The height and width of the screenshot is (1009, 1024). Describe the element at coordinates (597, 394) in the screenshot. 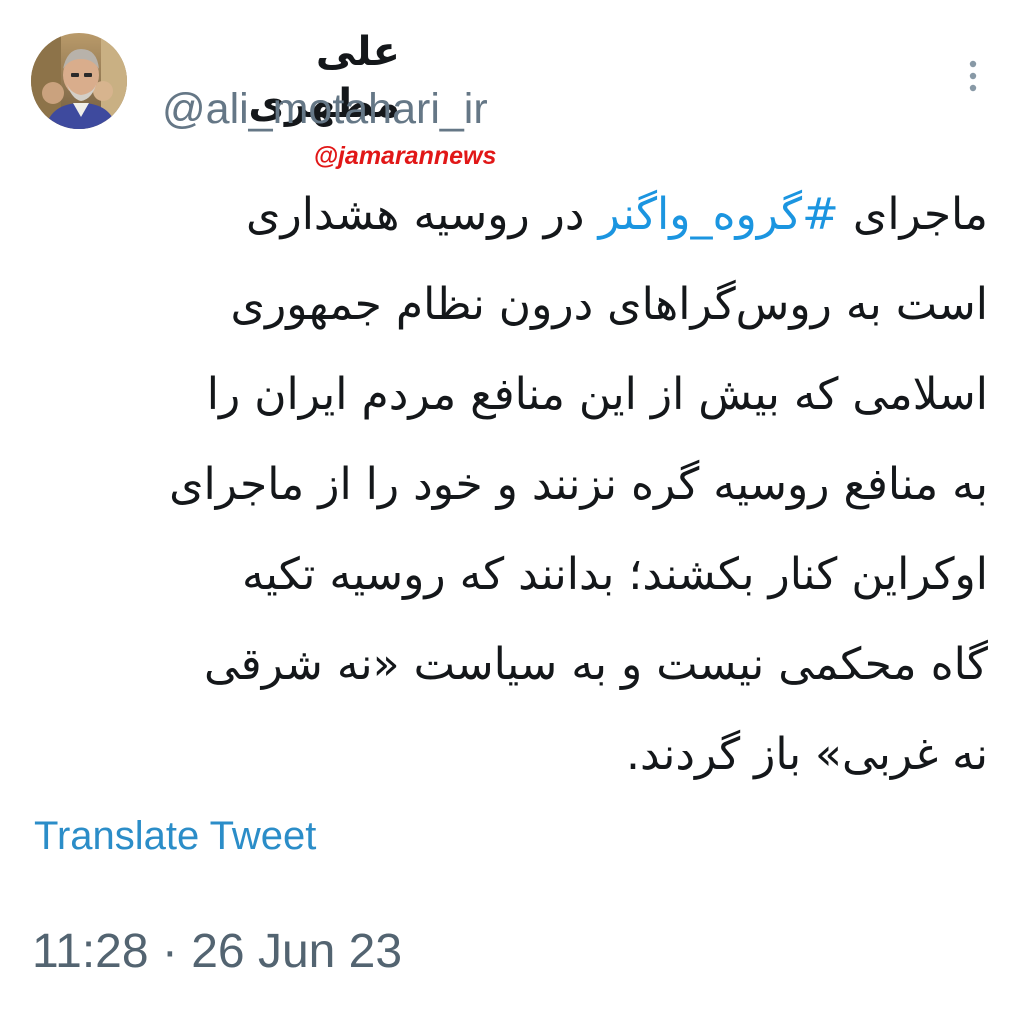

I see `tweet-line: اسلامی که بیش از این منافع مردم ایران را` at that location.